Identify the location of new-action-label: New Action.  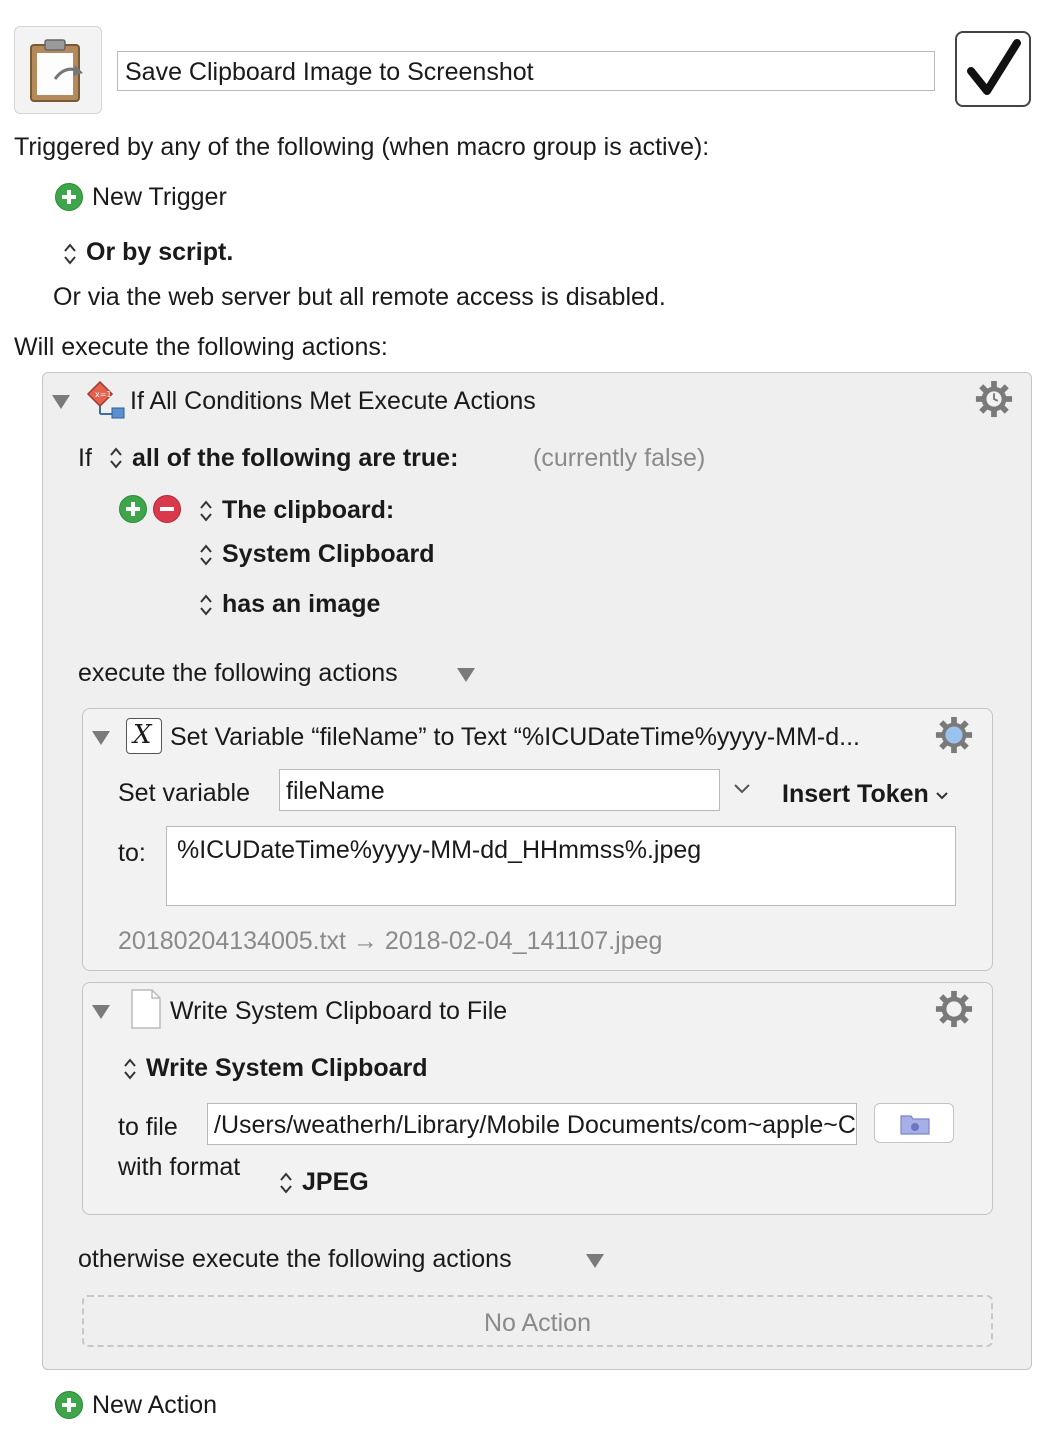
(154, 1405).